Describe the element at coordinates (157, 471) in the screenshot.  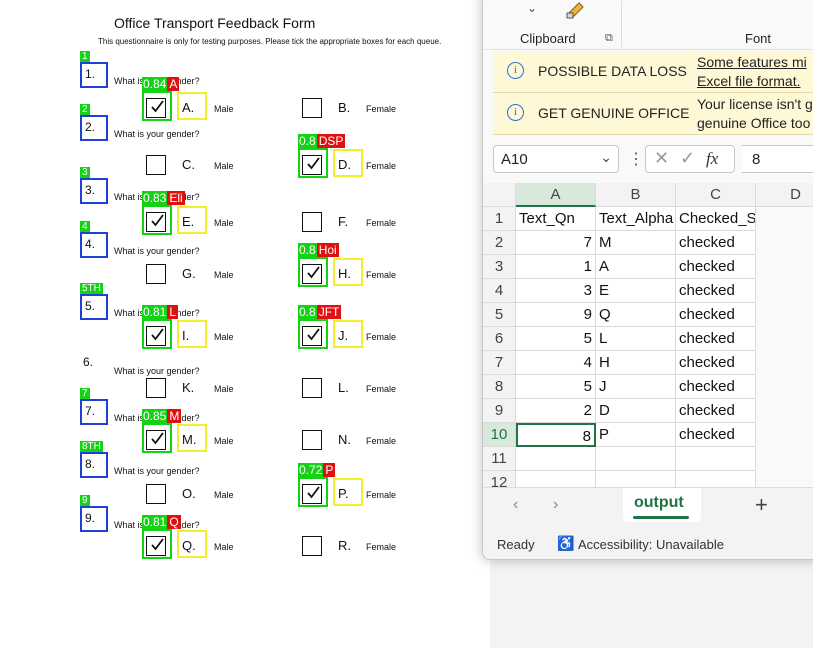
I see `question-text: What is your gender?` at that location.